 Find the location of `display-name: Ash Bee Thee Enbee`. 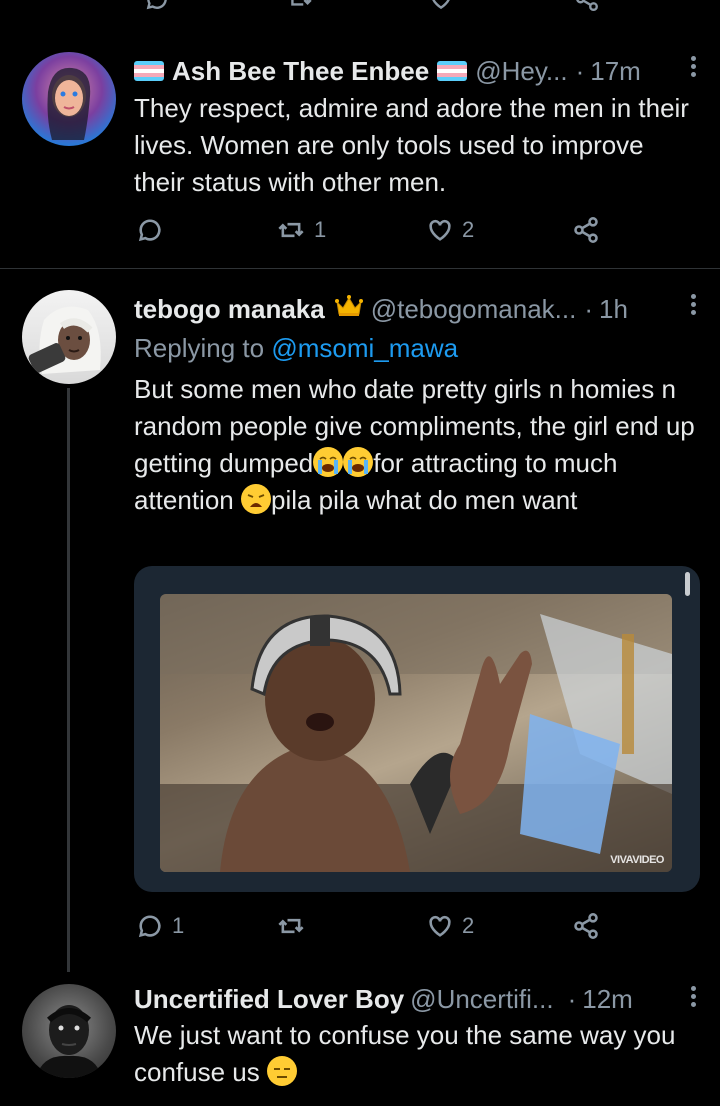

display-name: Ash Bee Thee Enbee is located at coordinates (300, 71).